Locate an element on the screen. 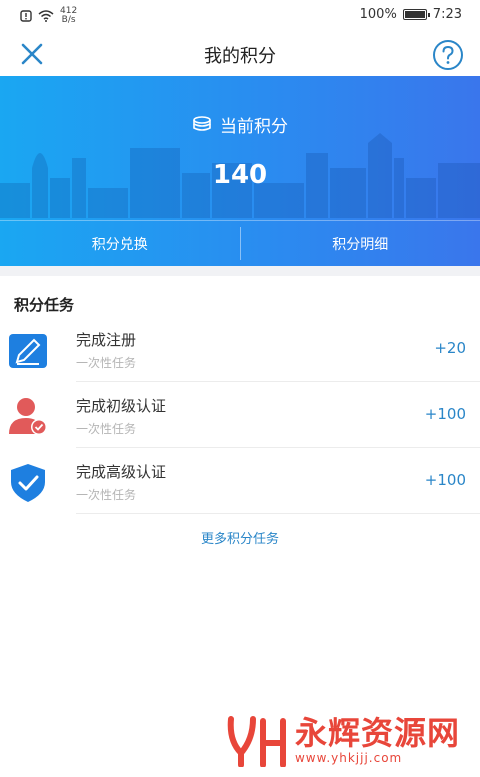 This screenshot has width=480, height=777. current-points-label-row: 当前积分 is located at coordinates (240, 124).